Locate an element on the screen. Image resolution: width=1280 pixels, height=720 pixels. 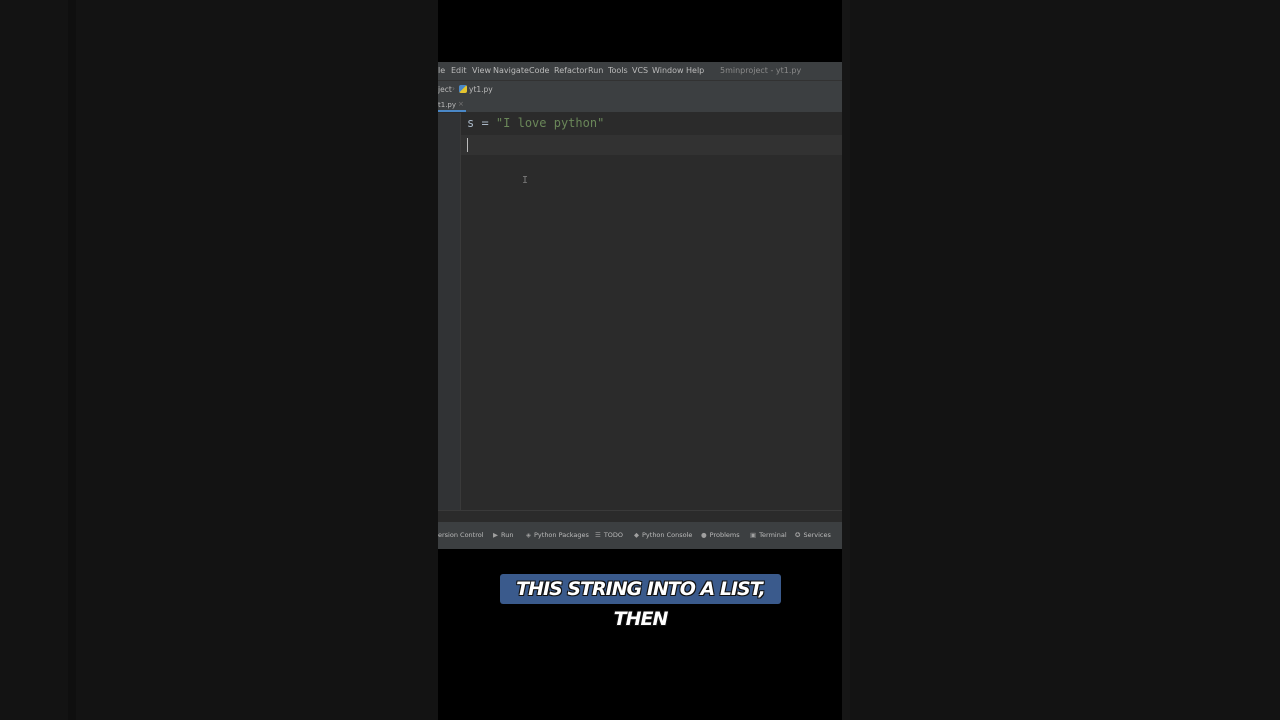
tool-label: Services is located at coordinates (817, 535).